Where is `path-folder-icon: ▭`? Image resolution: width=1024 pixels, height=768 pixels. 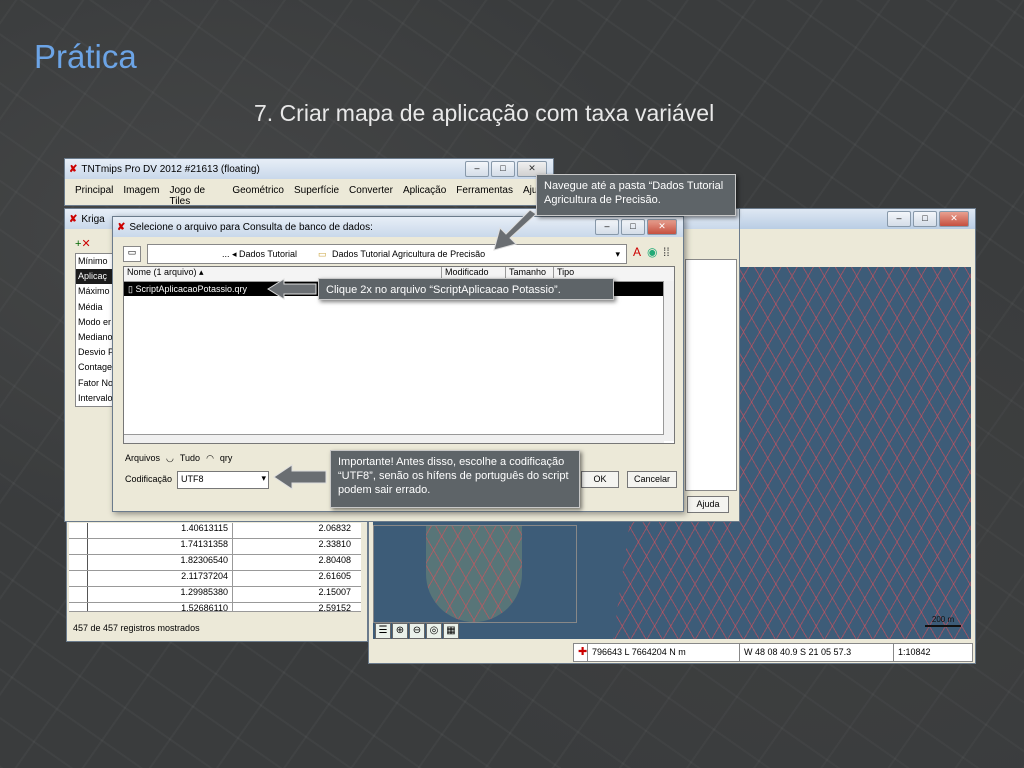
path-folder-icon: ▭ is located at coordinates (322, 254).